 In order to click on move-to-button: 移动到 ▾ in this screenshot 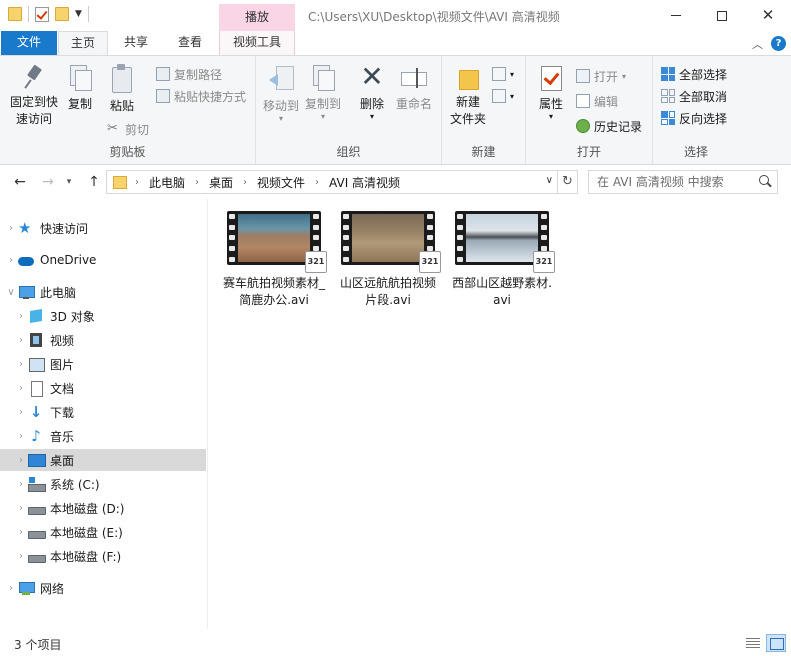, I will do `click(281, 93)`.